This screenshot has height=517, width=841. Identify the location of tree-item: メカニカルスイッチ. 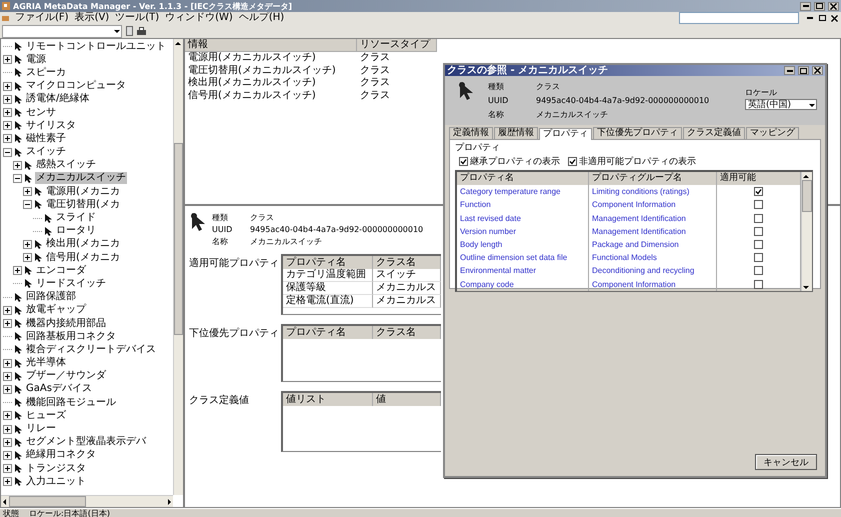
(81, 178).